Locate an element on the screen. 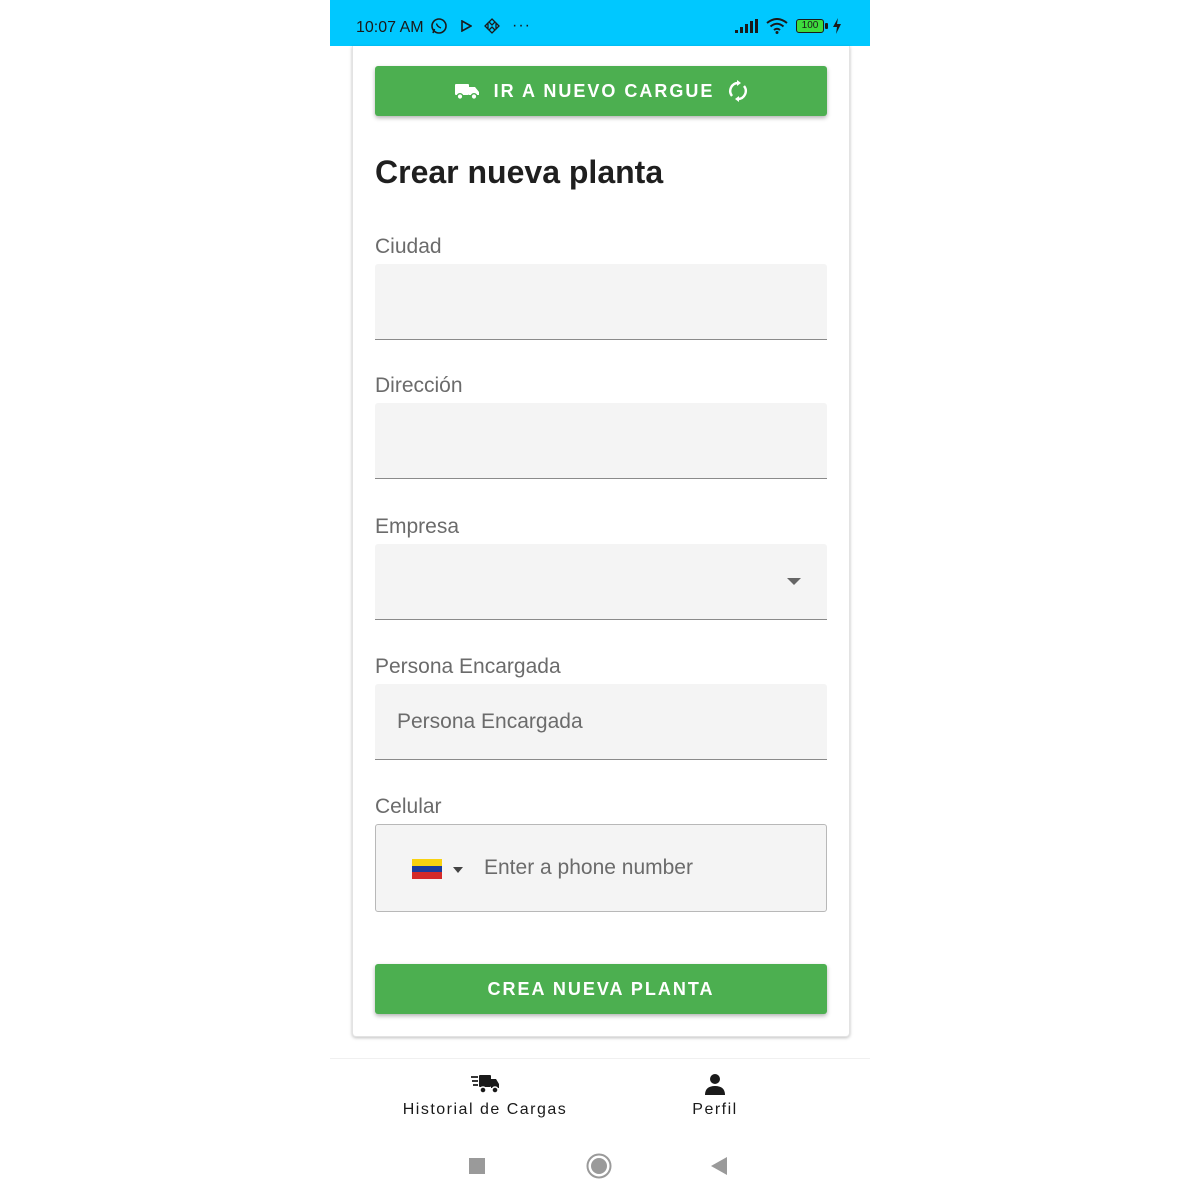  crea-nueva-planta-button: CREA NUEVA PLANTA is located at coordinates (601, 989).